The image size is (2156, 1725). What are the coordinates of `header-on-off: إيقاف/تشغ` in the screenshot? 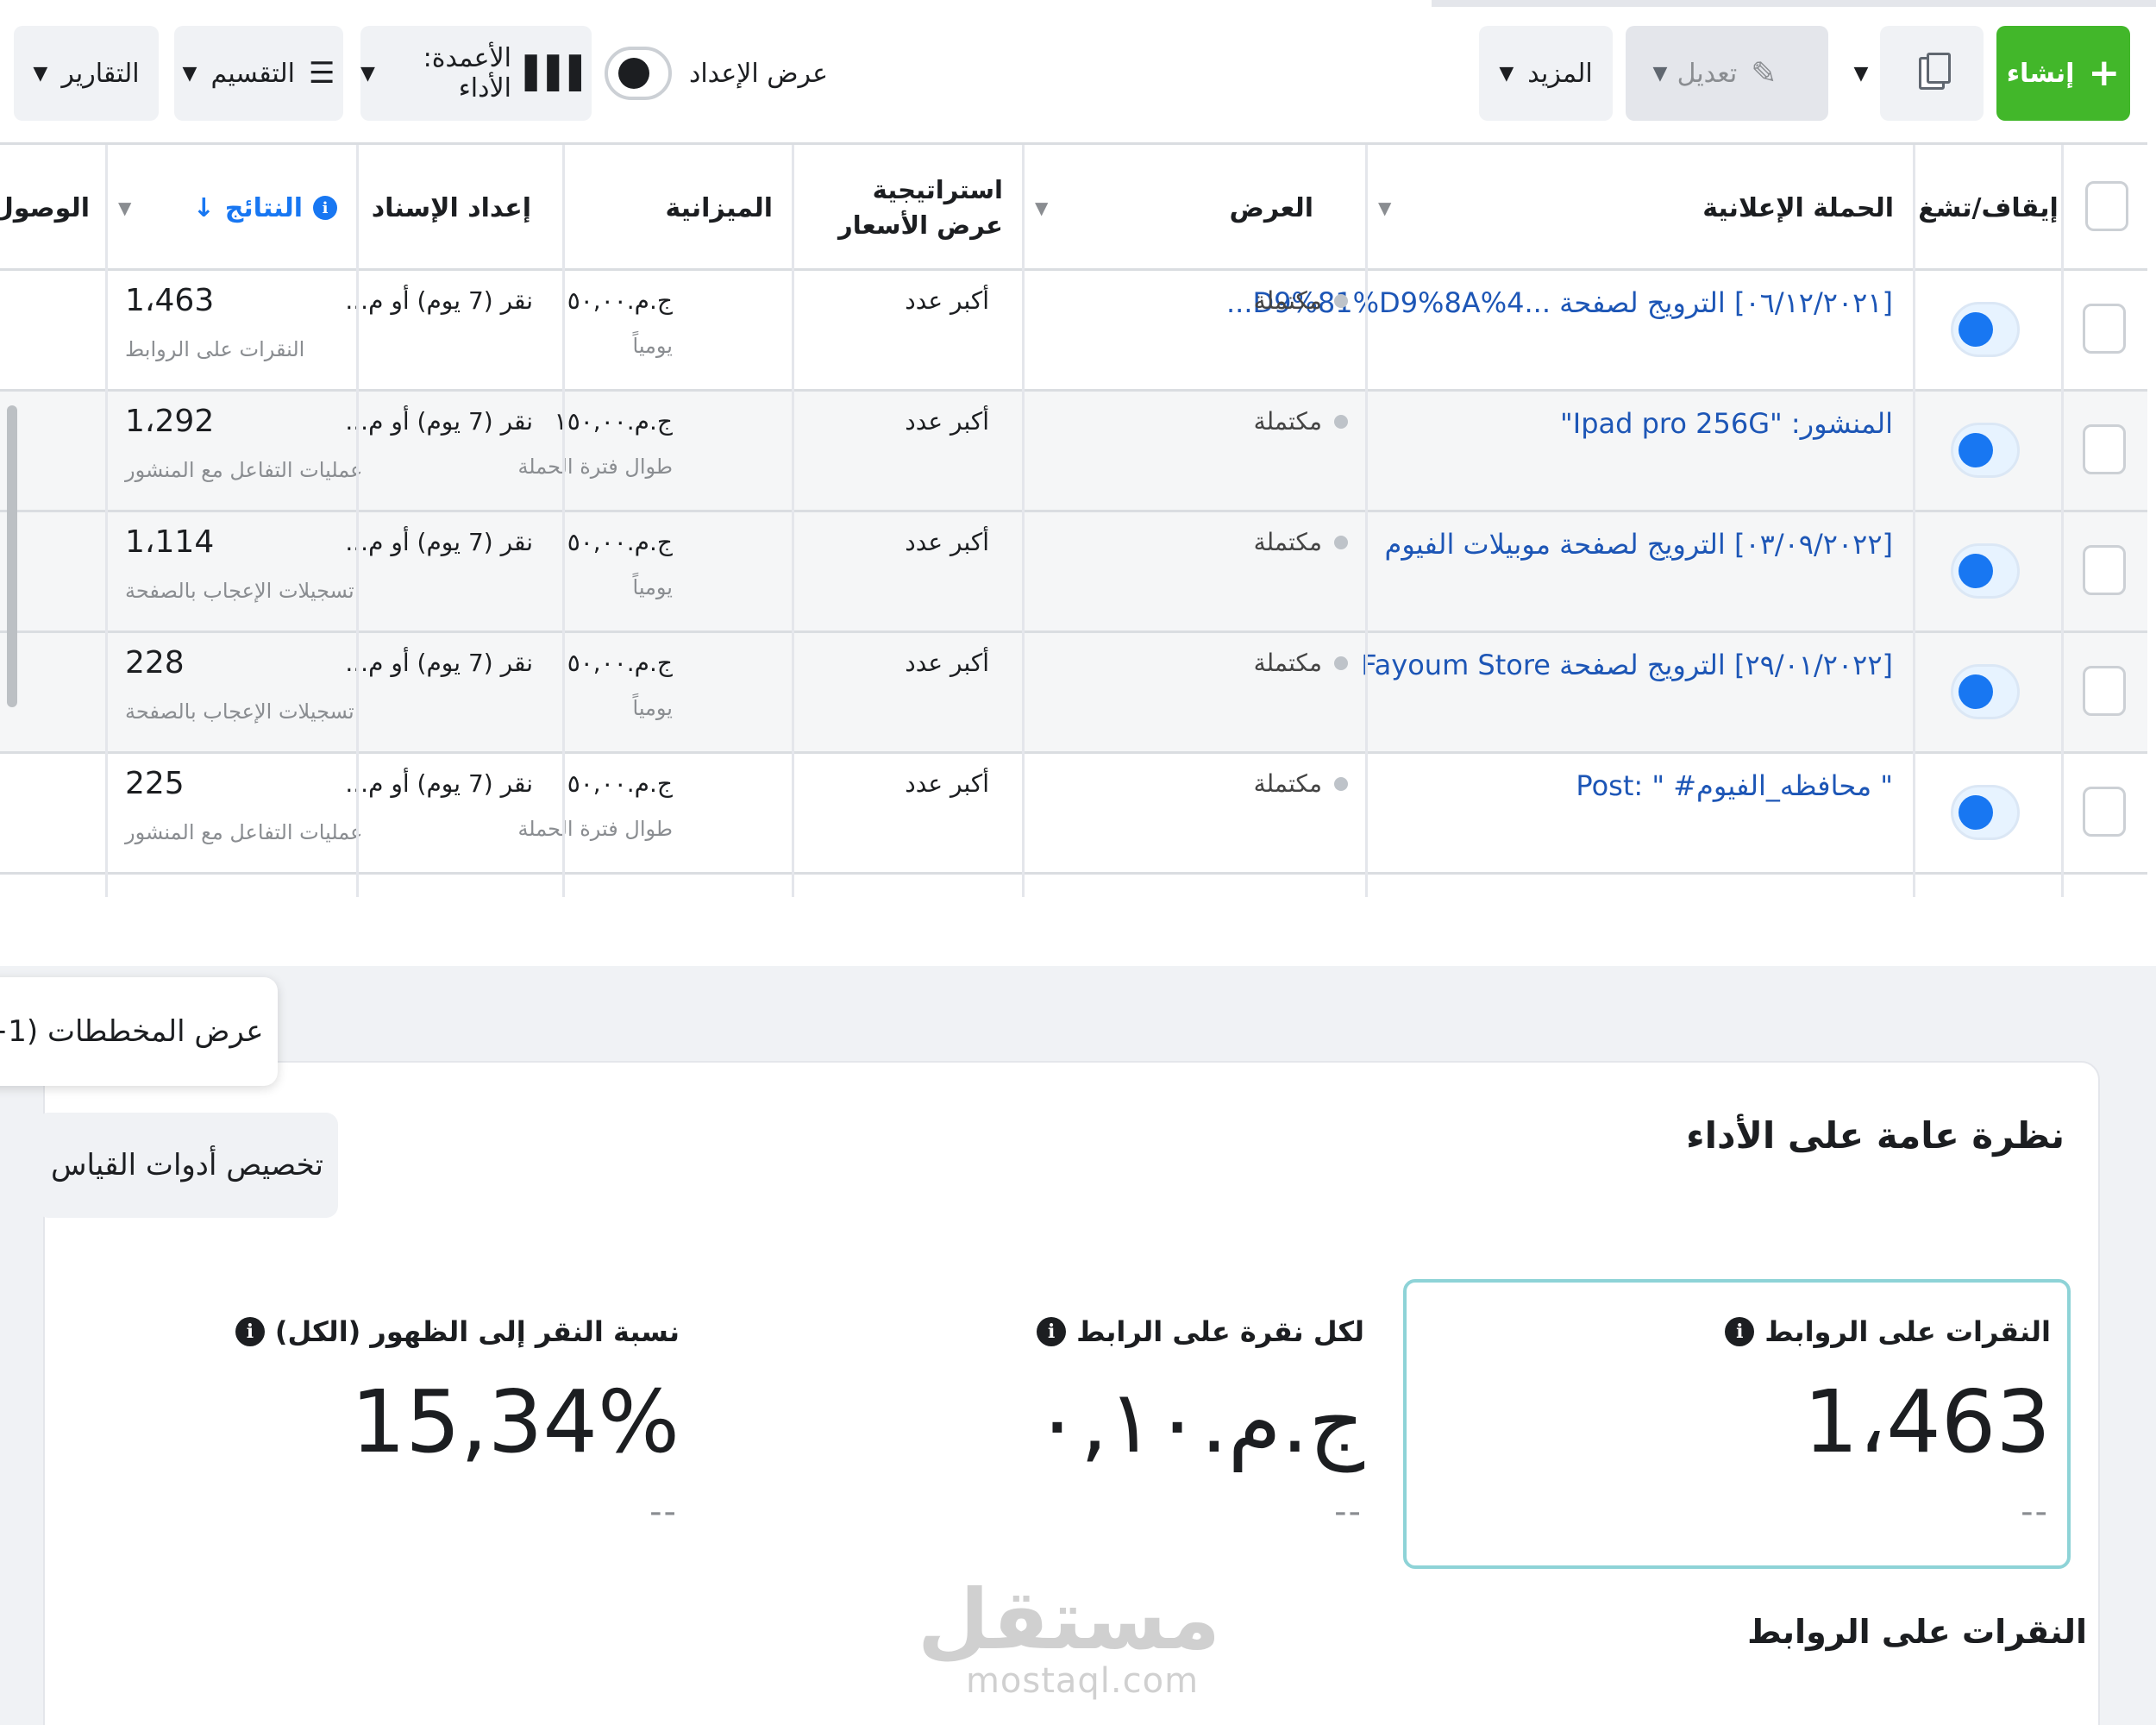 It's located at (1987, 208).